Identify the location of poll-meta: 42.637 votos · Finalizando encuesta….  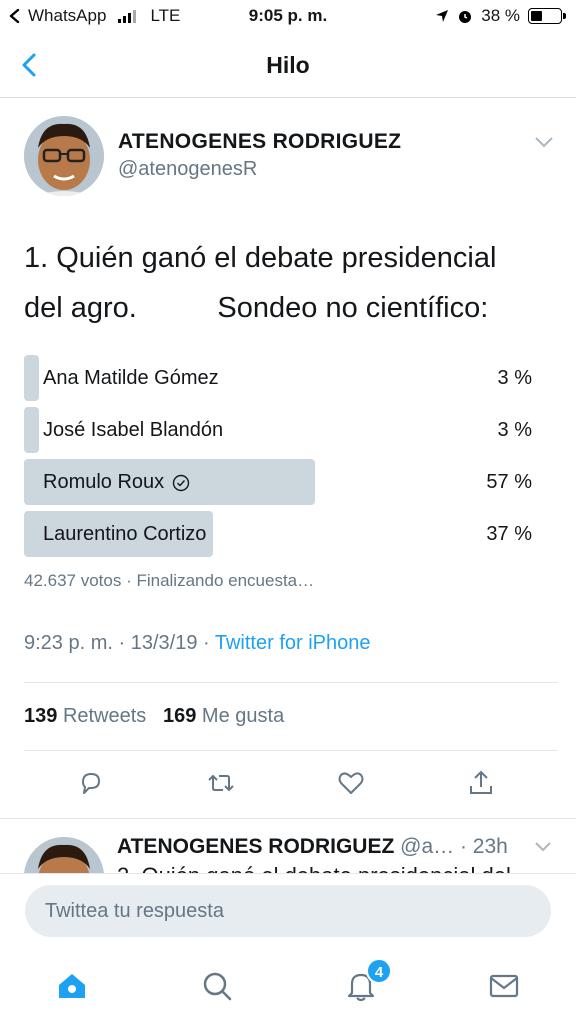
(169, 580).